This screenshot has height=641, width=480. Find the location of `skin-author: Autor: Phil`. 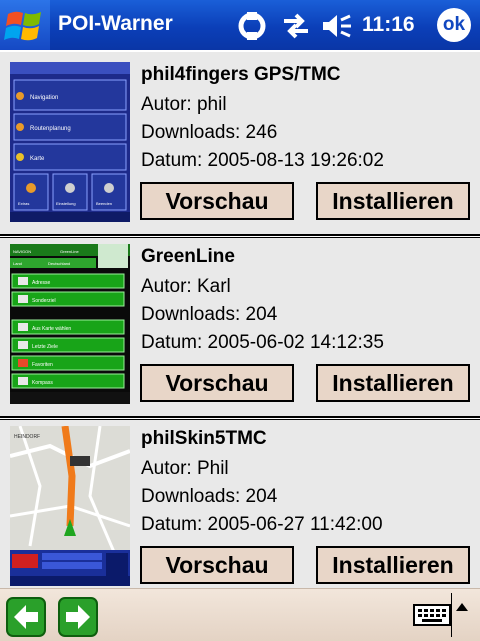

skin-author: Autor: Phil is located at coordinates (185, 468).